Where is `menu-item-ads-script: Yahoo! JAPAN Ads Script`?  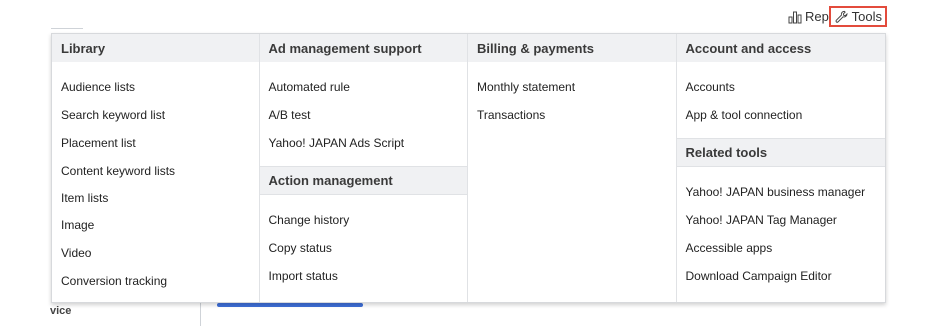
menu-item-ads-script: Yahoo! JAPAN Ads Script is located at coordinates (364, 143).